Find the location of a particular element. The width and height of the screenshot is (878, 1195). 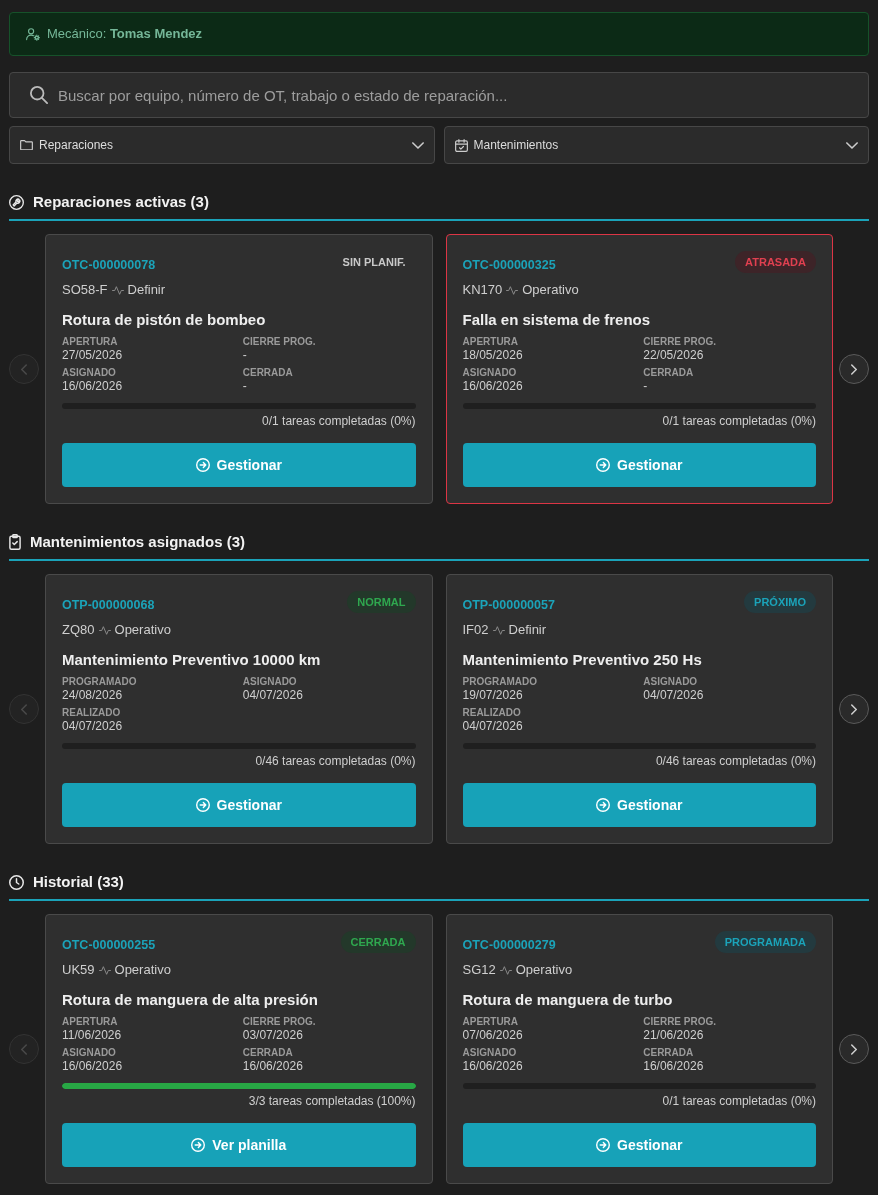

clock-icon is located at coordinates (16, 882).